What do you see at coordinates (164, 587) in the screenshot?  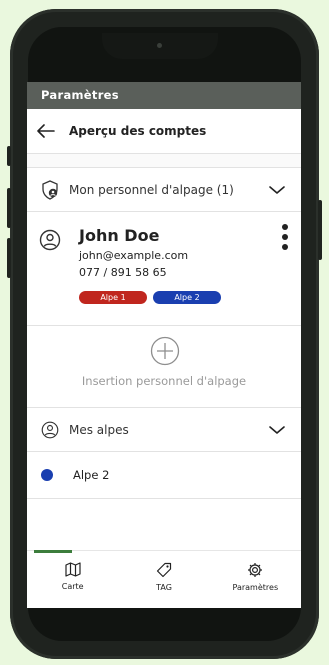 I see `tab-label: TAG` at bounding box center [164, 587].